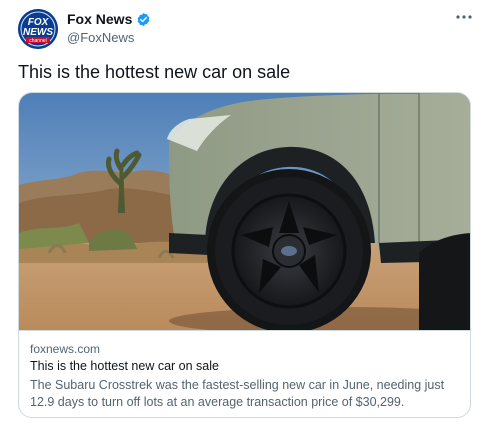 This screenshot has height=424, width=490. I want to click on fox-news-logo-icon: FOX NEWS channel, so click(38, 29).